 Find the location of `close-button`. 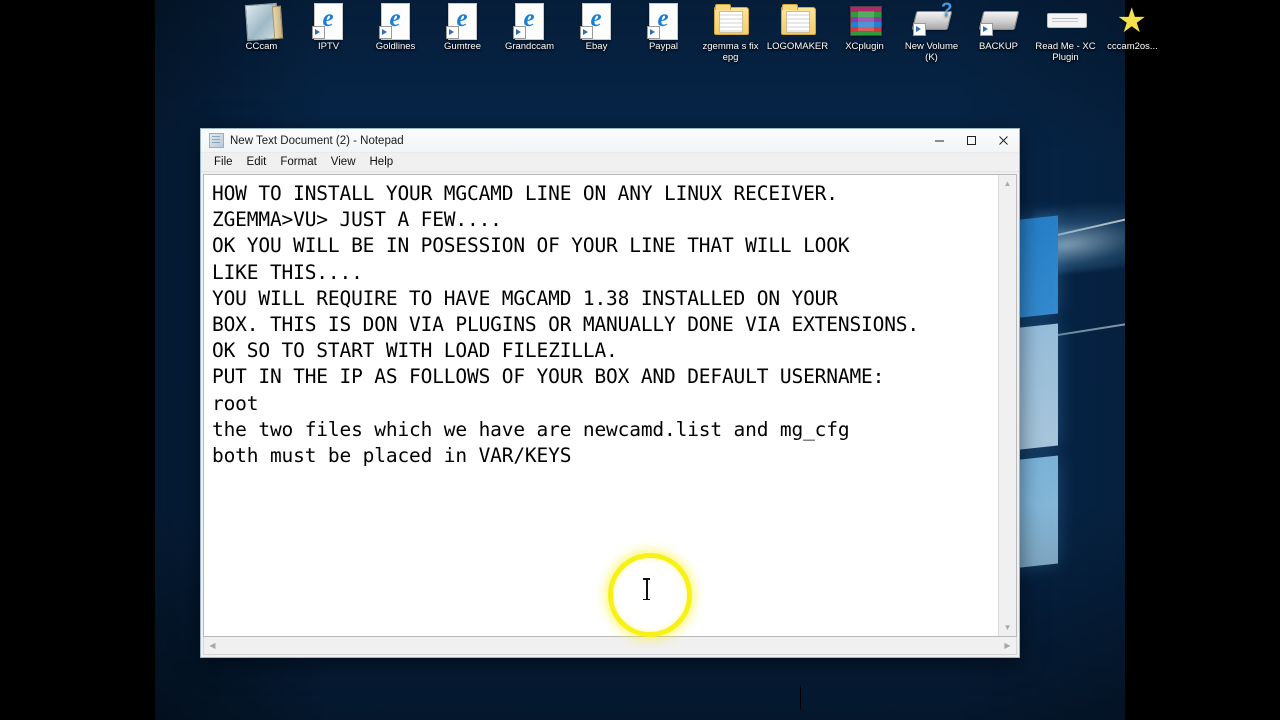

close-button is located at coordinates (1003, 140).